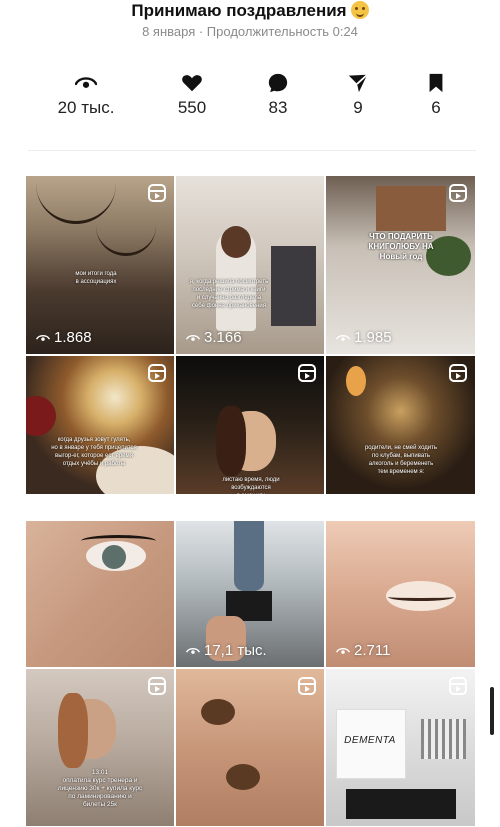 Image resolution: width=500 pixels, height=827 pixels. Describe the element at coordinates (358, 107) in the screenshot. I see `stat-shares-value: 9` at that location.